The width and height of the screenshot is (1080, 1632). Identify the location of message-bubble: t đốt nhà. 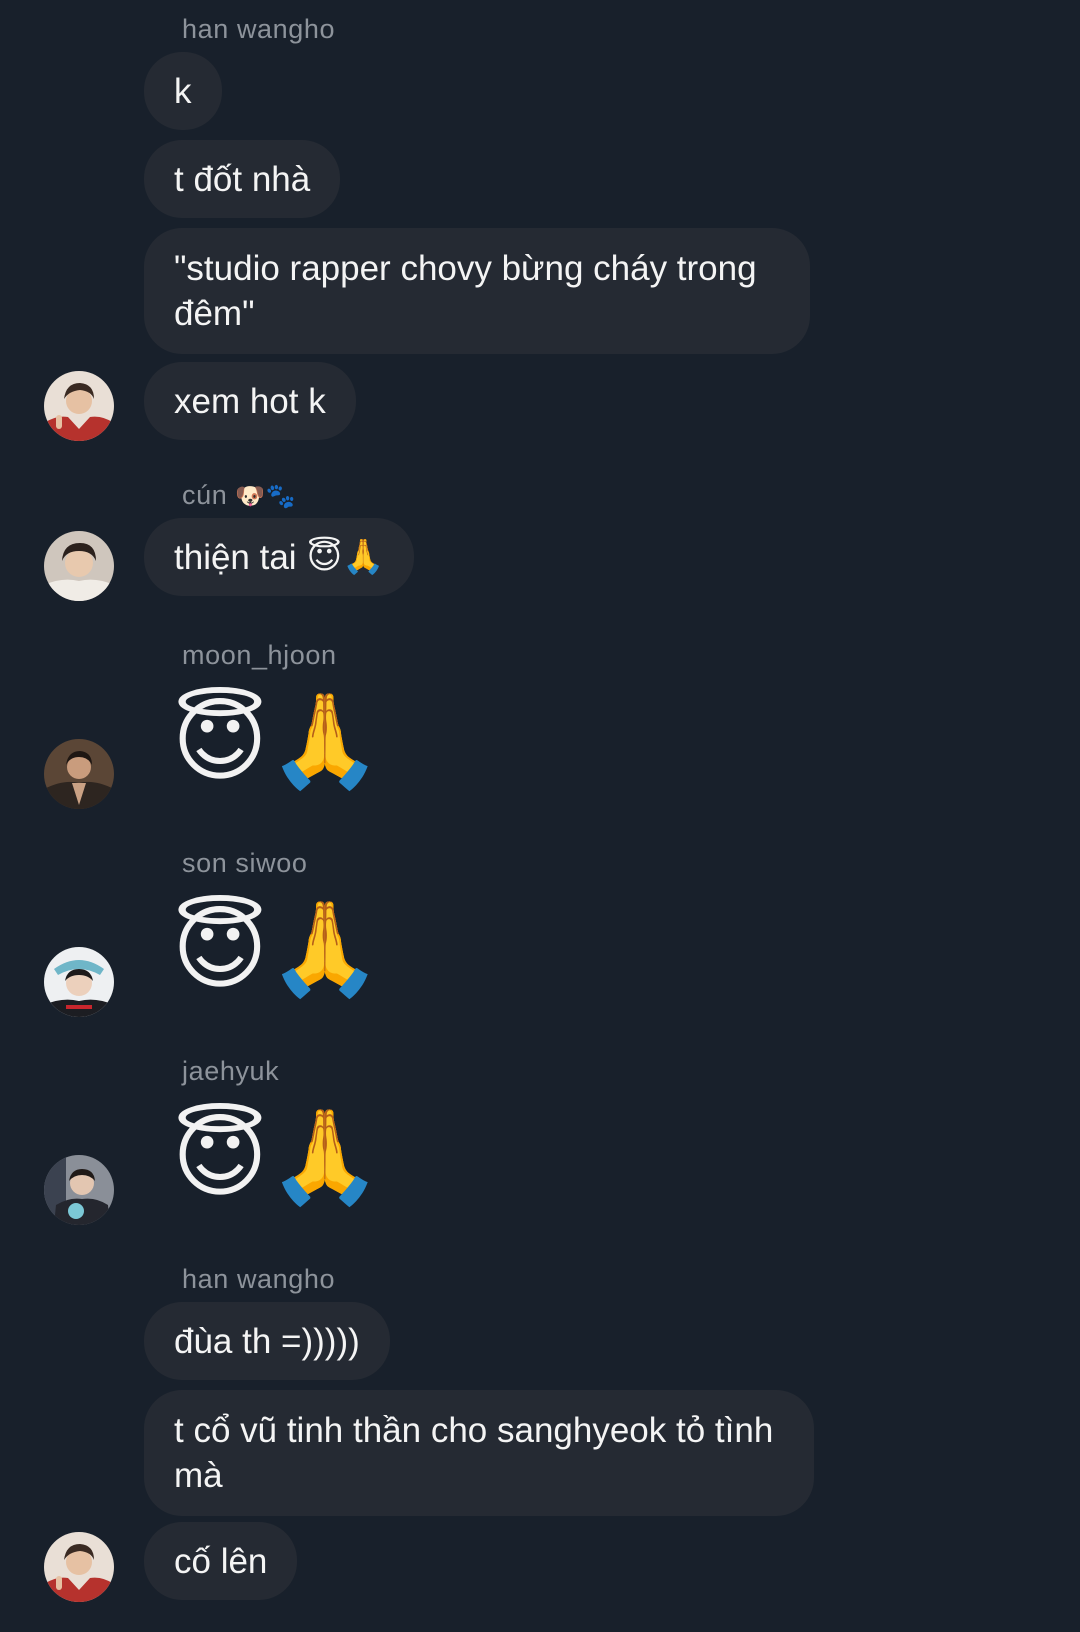
(242, 179).